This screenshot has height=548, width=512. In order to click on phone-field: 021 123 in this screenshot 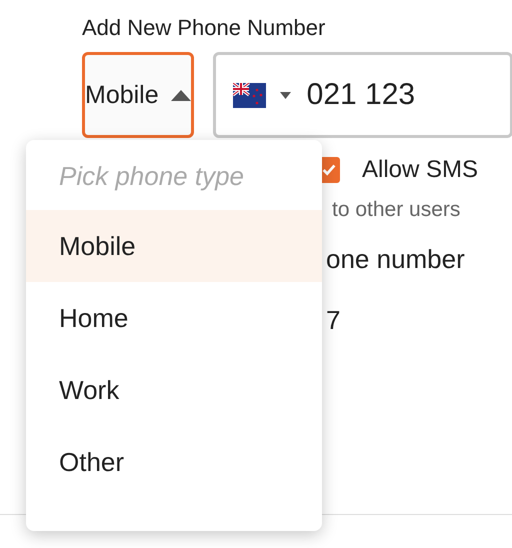, I will do `click(362, 95)`.